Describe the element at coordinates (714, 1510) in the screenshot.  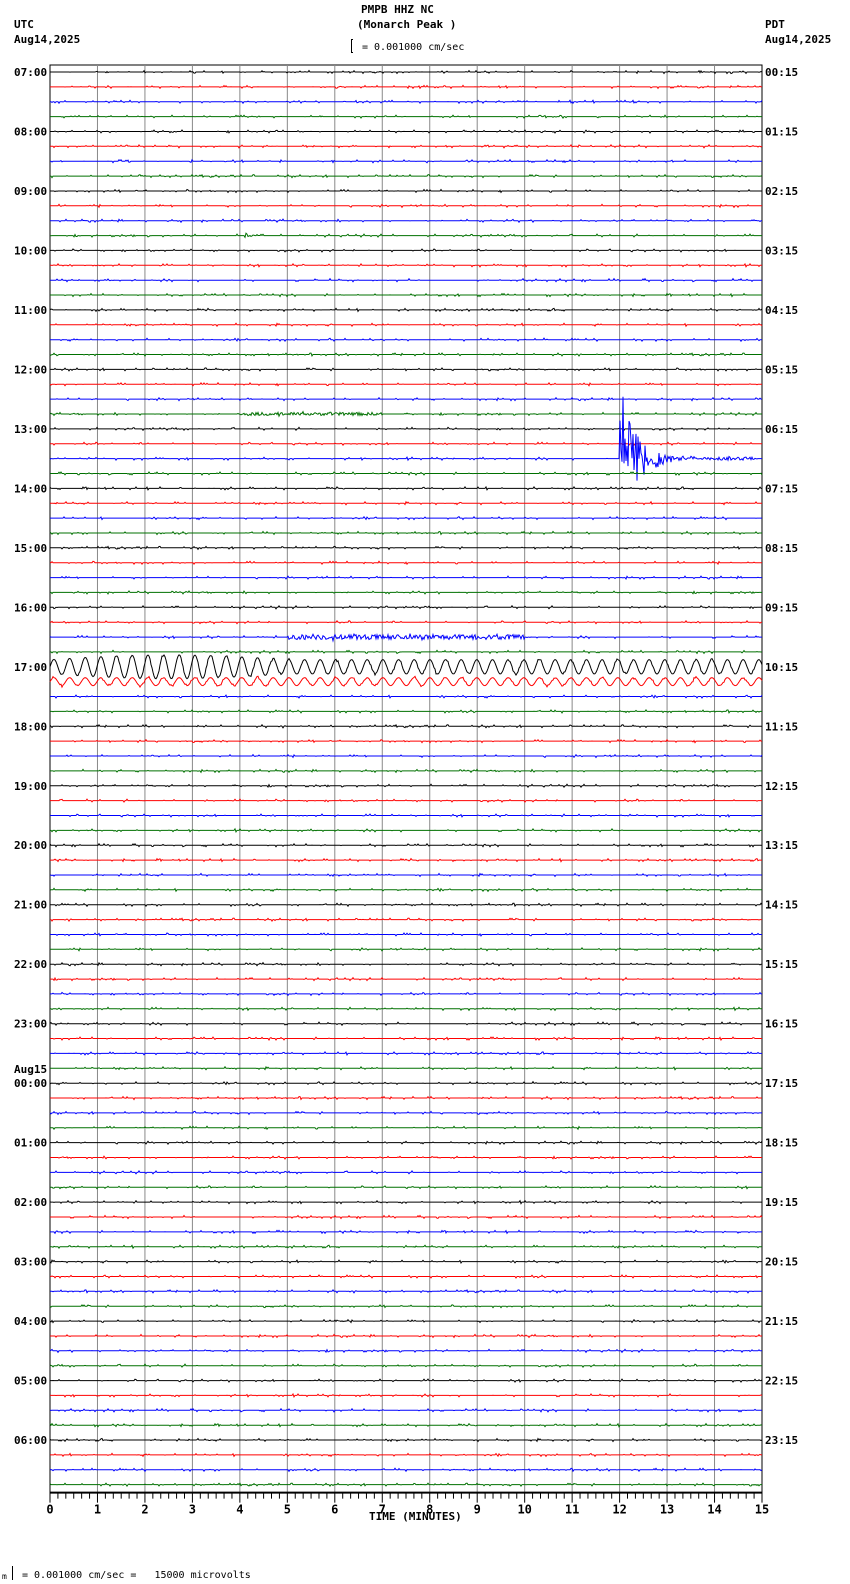
I see `x-tick-label: 14` at that location.